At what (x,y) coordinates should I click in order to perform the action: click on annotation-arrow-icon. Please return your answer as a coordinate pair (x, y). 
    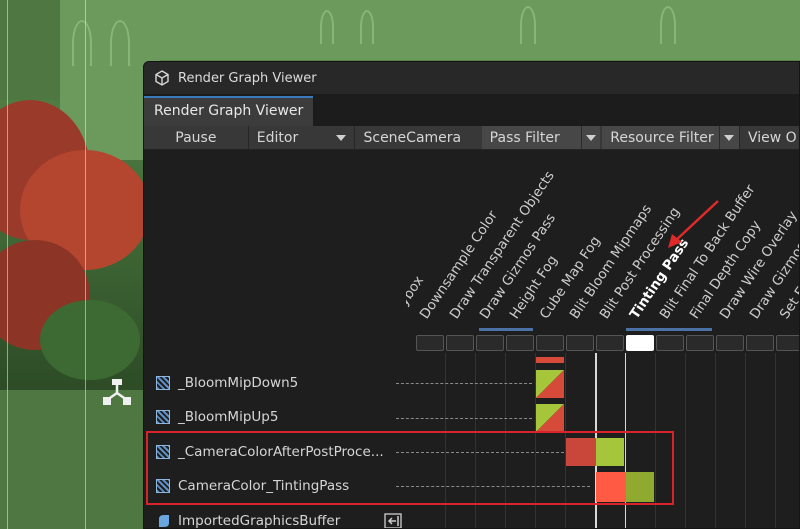
    Looking at the image, I should click on (693, 224).